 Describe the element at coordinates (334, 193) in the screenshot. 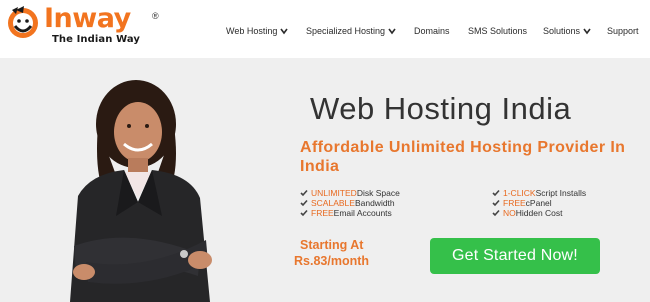

I see `feature-highlight: UNLIMITED` at that location.